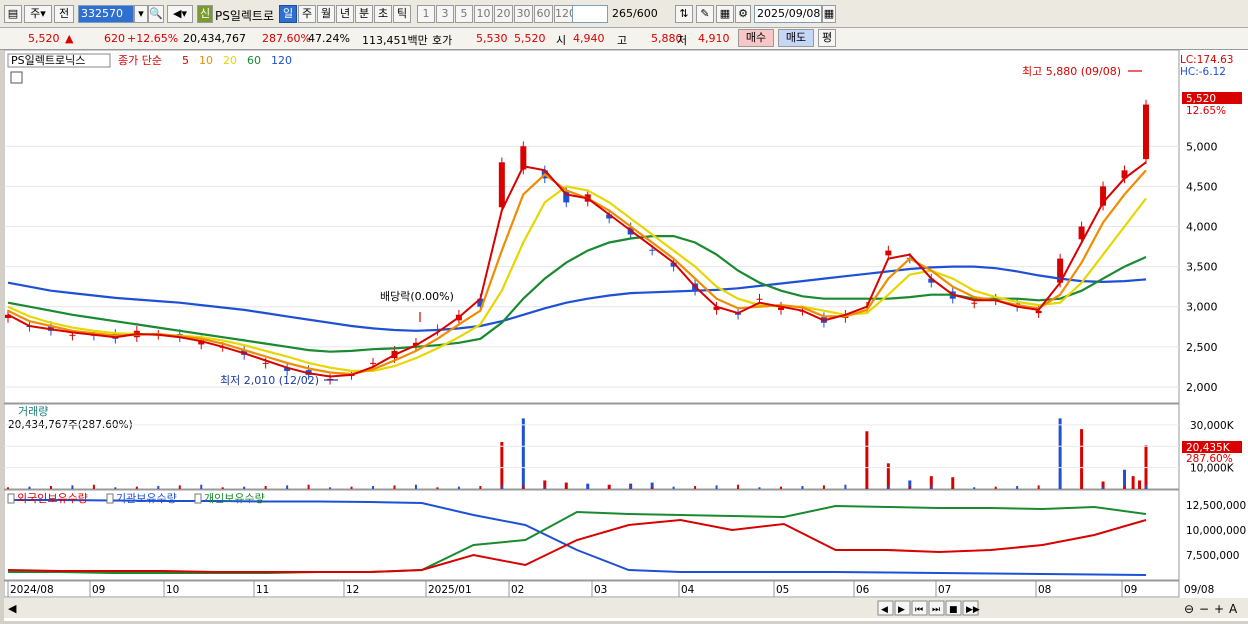 The height and width of the screenshot is (624, 1248). What do you see at coordinates (12, 608) in the screenshot?
I see `scroll-left-icon: ◀` at bounding box center [12, 608].